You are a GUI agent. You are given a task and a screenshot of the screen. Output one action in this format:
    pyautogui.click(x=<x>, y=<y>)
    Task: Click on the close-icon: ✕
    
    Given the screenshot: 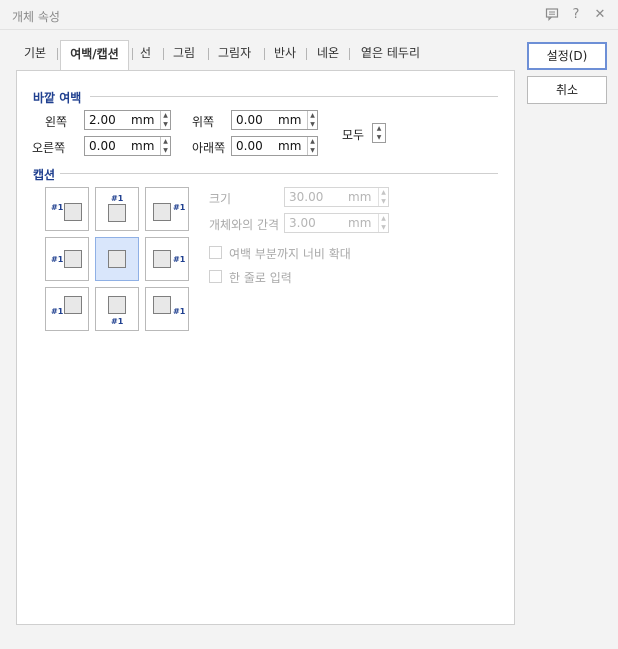 What is the action you would take?
    pyautogui.click(x=600, y=15)
    